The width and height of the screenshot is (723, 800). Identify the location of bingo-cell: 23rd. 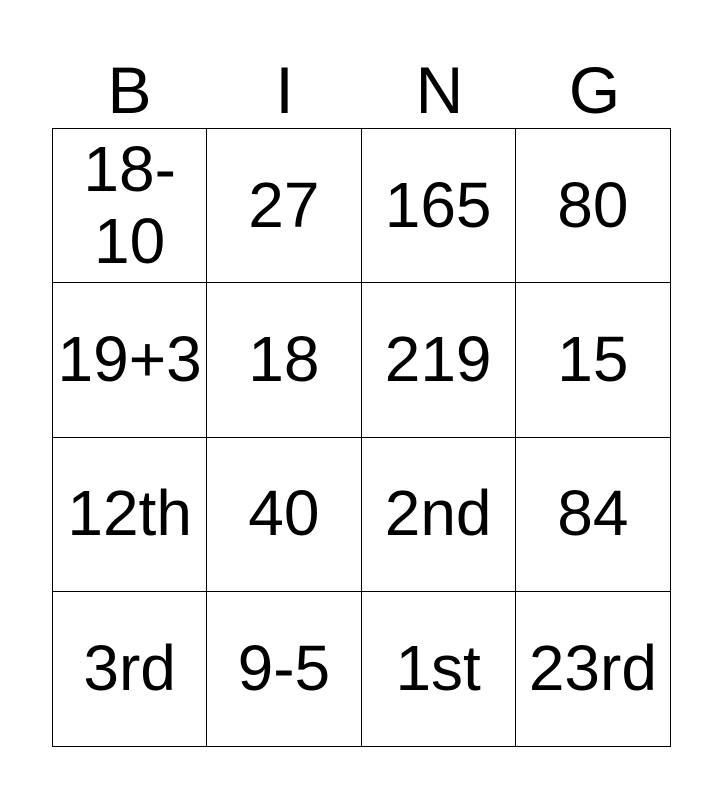
(592, 668).